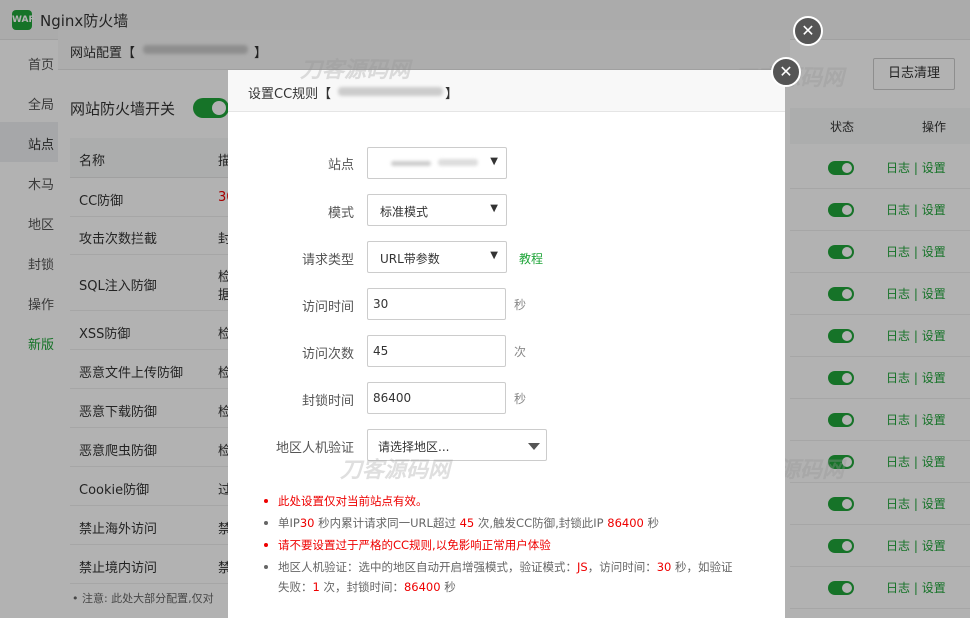 This screenshot has width=970, height=618. What do you see at coordinates (290, 94) in the screenshot?
I see `dialog-title: 设置CC规则【` at bounding box center [290, 94].